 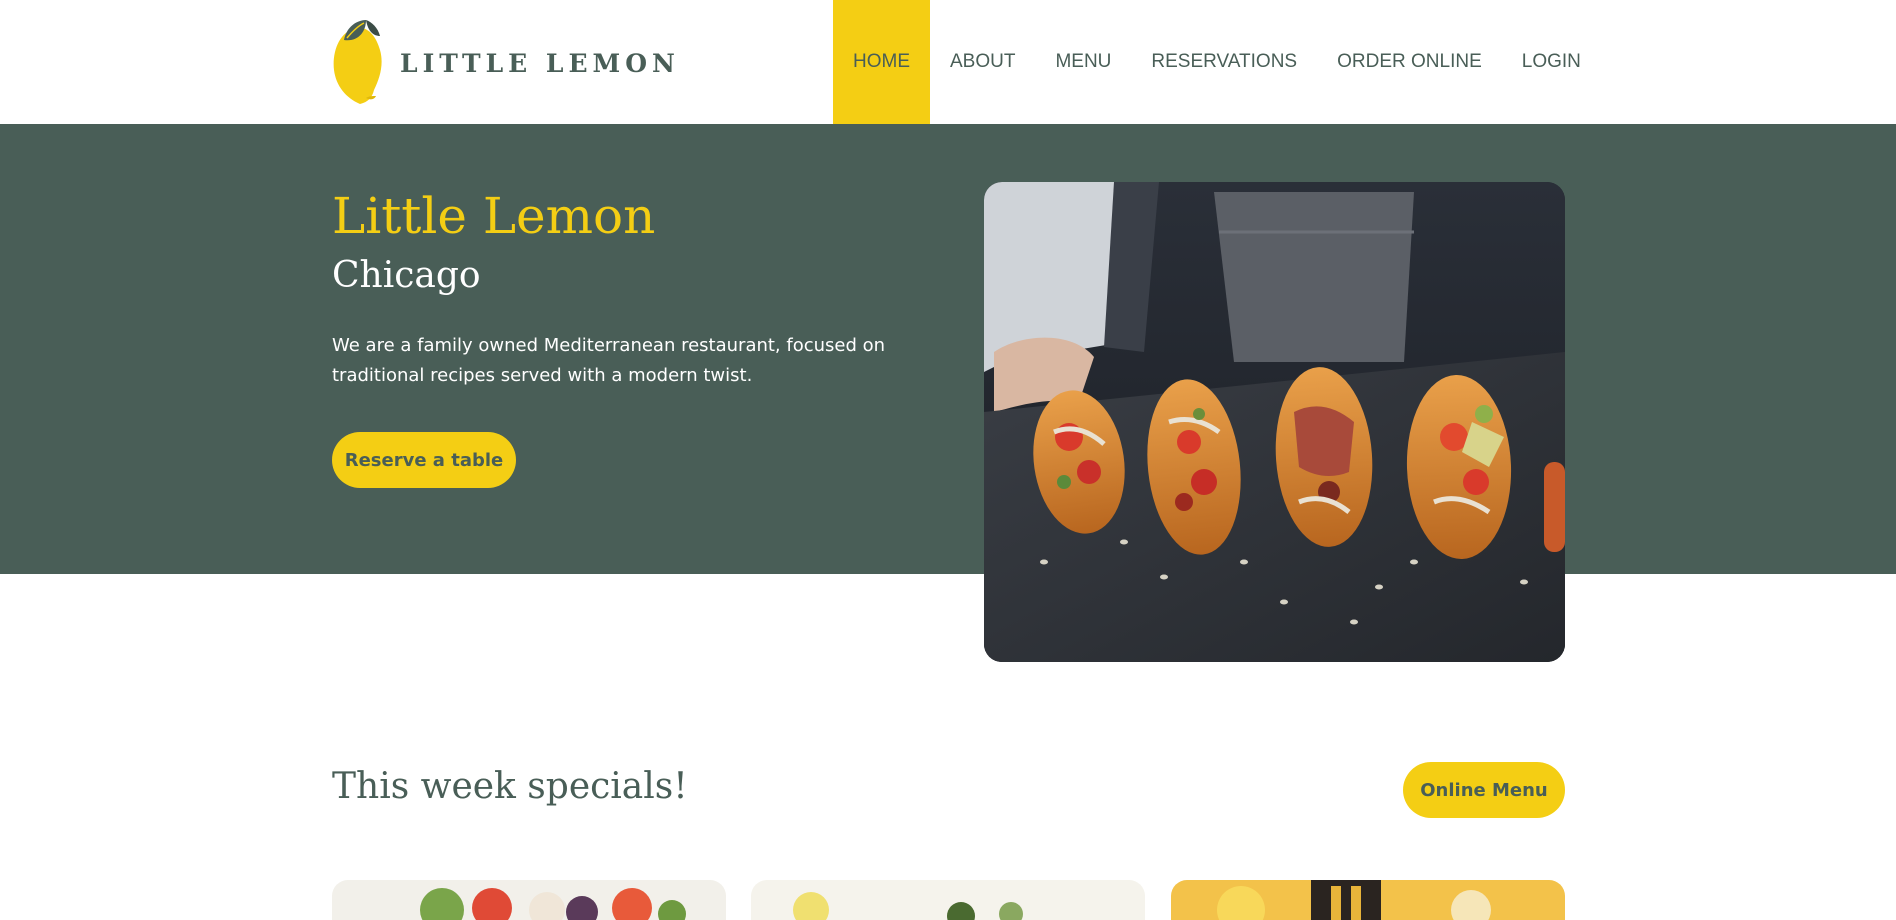 I want to click on nav-menu: MENU, so click(x=1083, y=62).